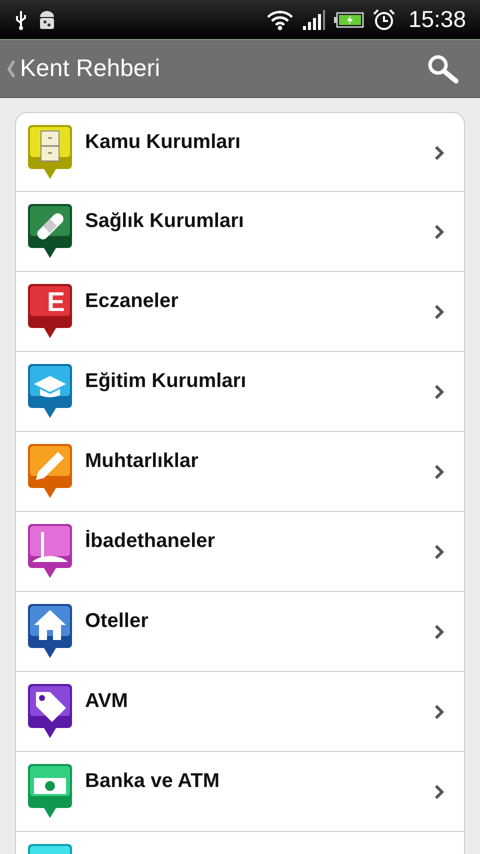  I want to click on item-label: Eğitim Kurumları, so click(166, 381).